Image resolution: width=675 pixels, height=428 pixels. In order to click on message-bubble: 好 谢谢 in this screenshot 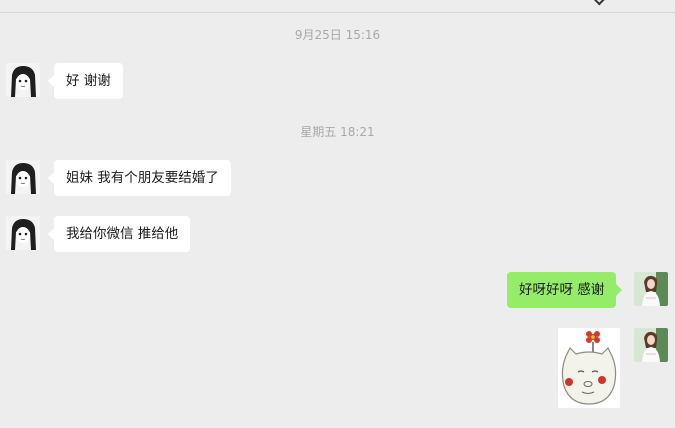, I will do `click(85, 81)`.